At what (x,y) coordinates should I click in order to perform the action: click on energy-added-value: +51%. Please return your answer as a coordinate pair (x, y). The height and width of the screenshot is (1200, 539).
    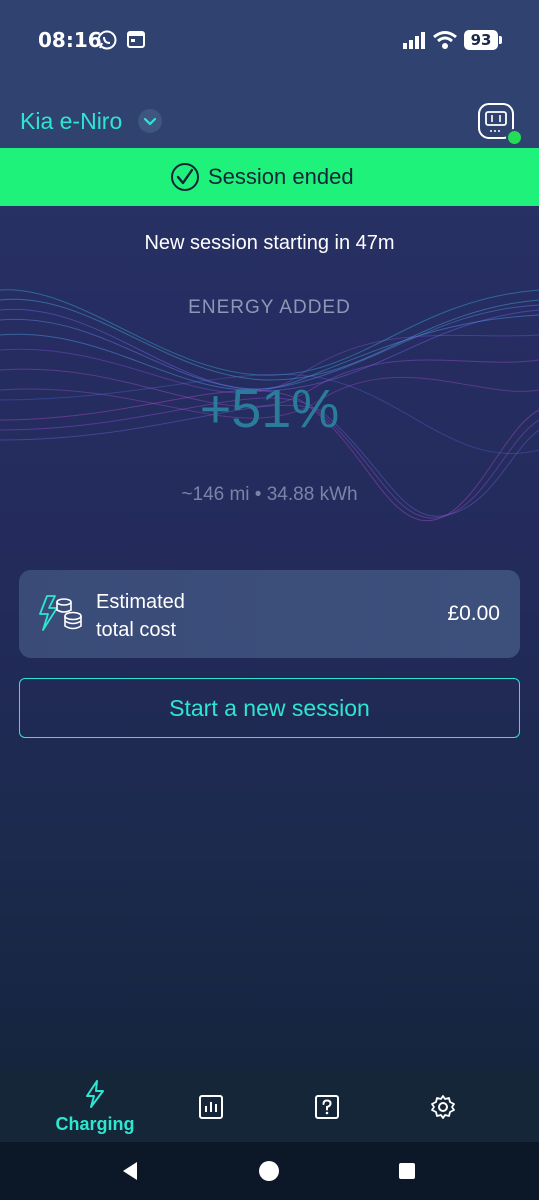
    Looking at the image, I should click on (269, 409).